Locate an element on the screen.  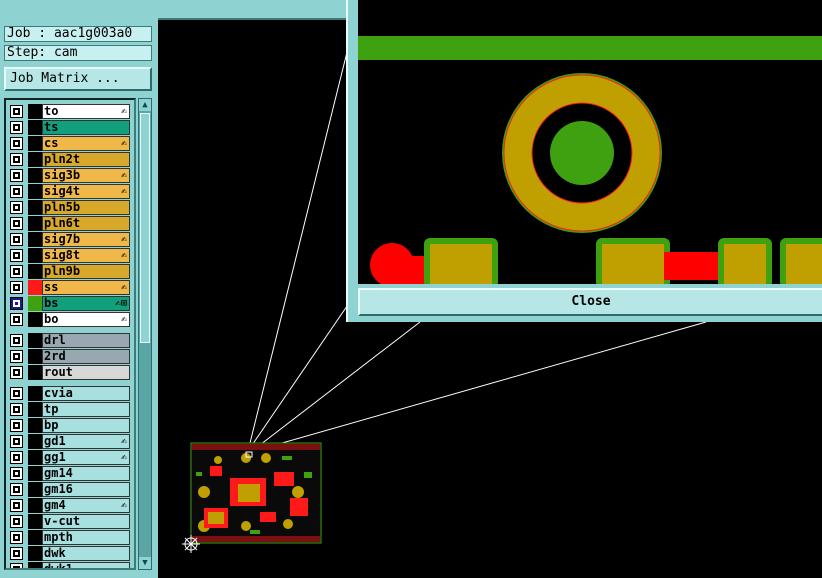
crosshair-icon is located at coordinates (191, 544).